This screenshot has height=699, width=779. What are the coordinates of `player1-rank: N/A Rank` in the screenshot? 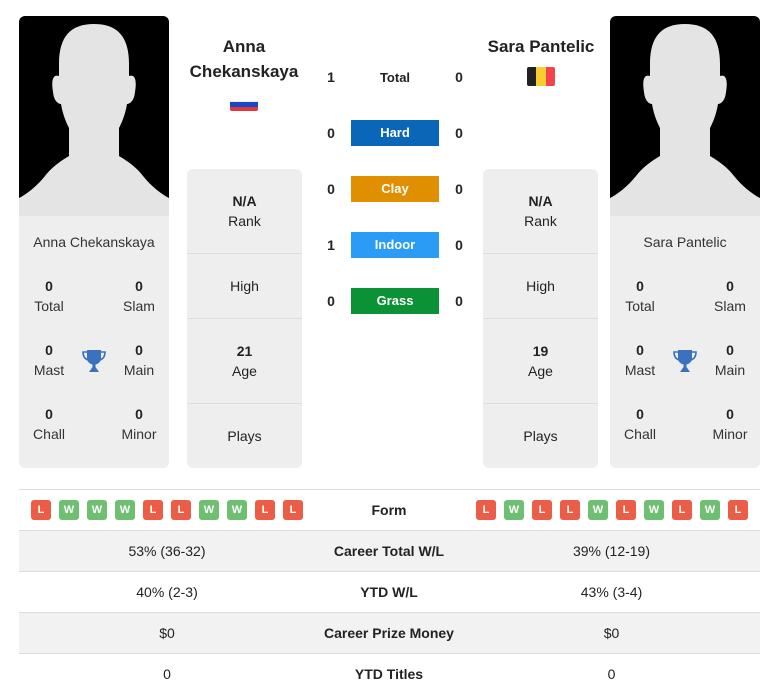 It's located at (244, 211).